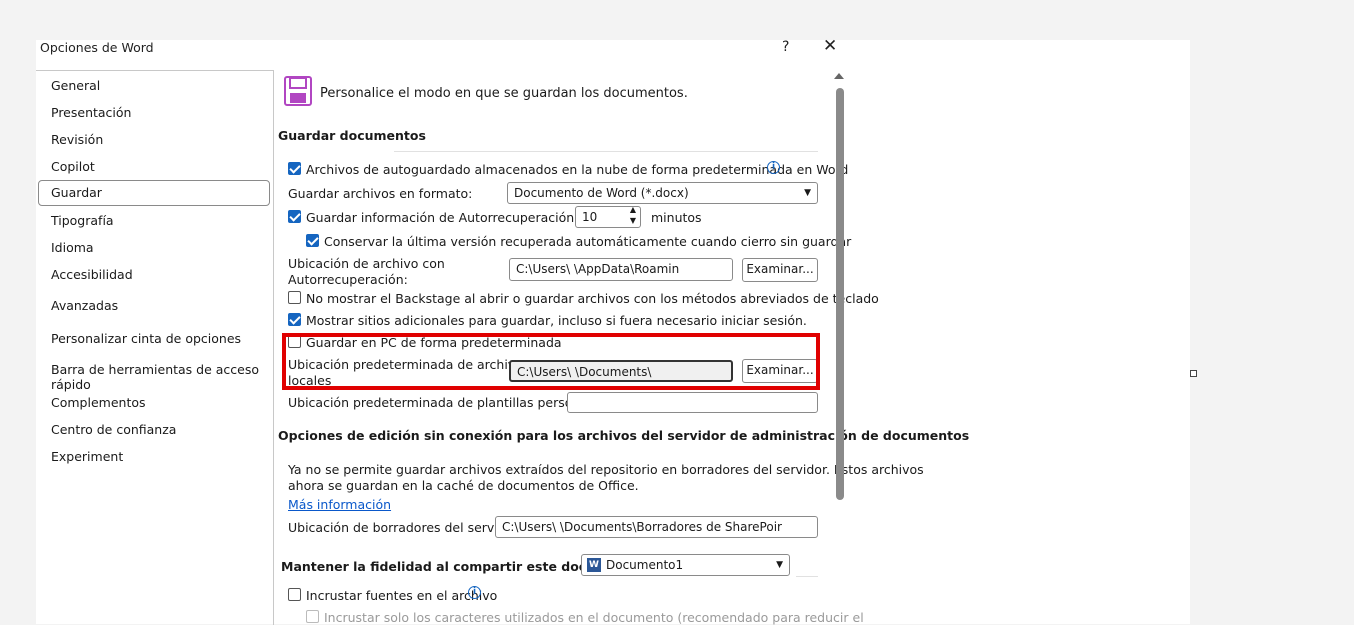  Describe the element at coordinates (294, 168) in the screenshot. I see `autosave-checkbox` at that location.